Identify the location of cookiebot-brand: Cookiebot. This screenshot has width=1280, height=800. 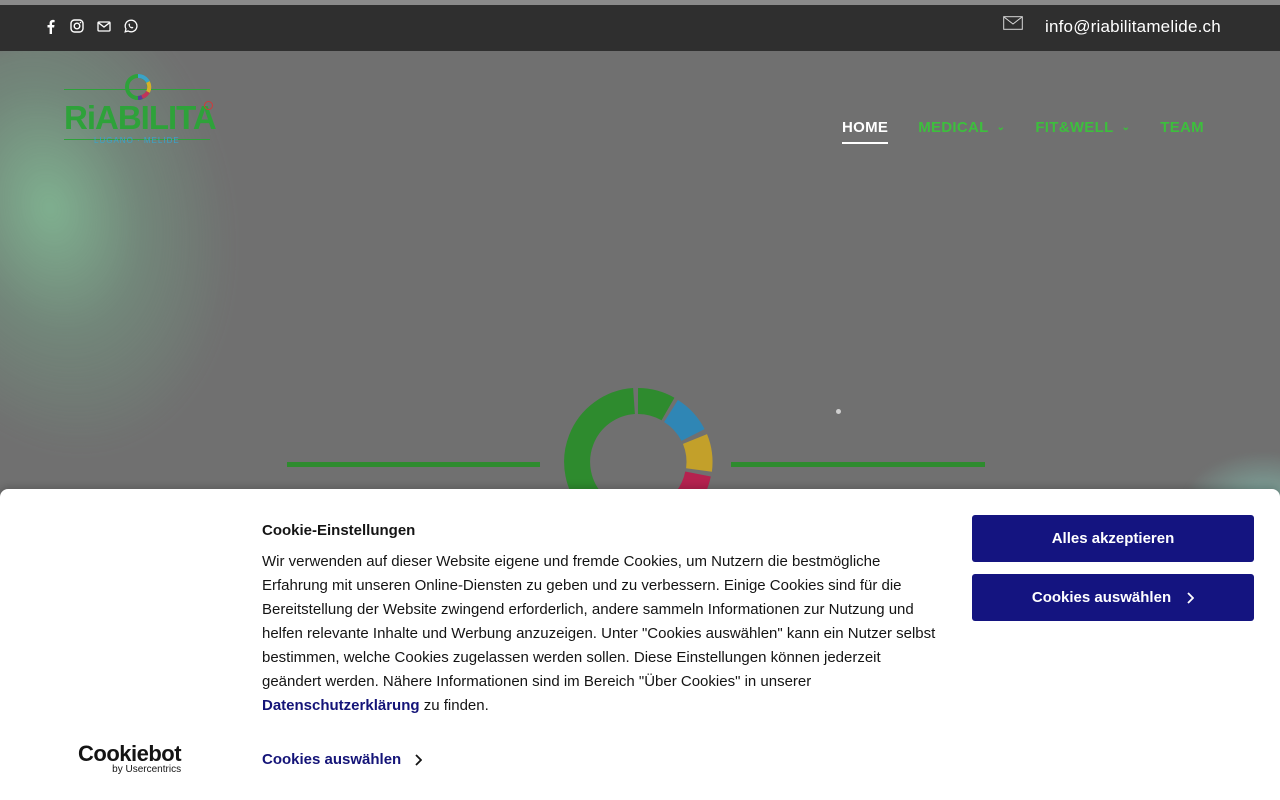
(130, 753).